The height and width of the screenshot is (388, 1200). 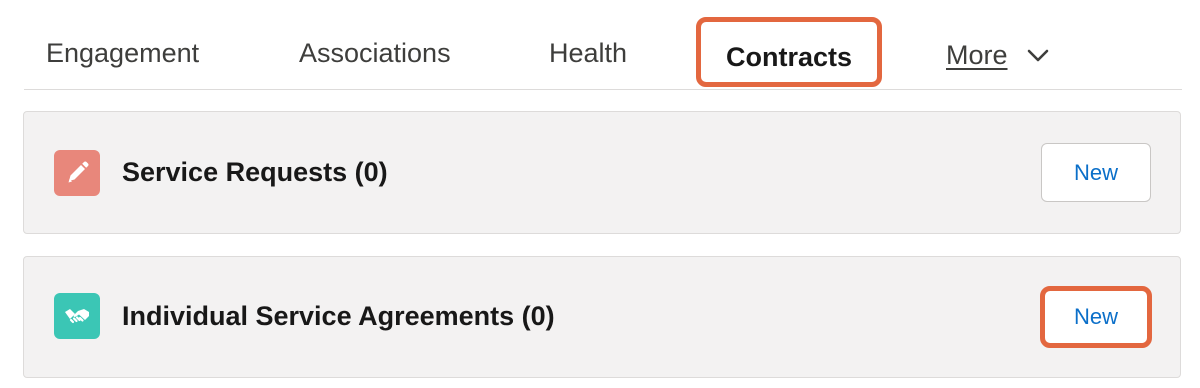 I want to click on tab-more: More, so click(x=997, y=55).